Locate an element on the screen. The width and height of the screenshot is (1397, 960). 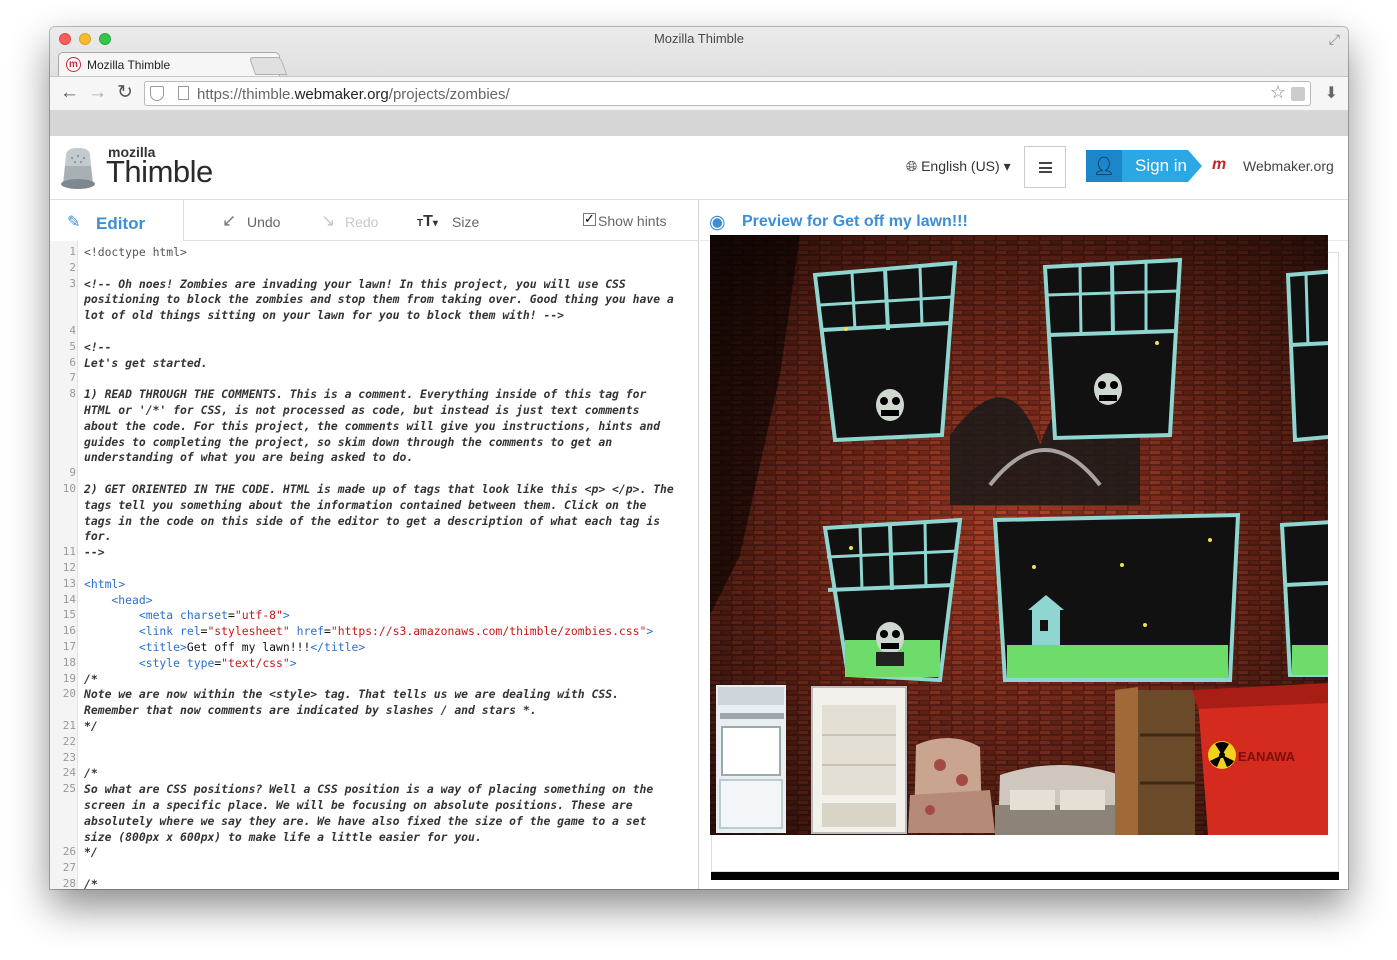
code-token: Get off my lawn!!! is located at coordinates (248, 647).